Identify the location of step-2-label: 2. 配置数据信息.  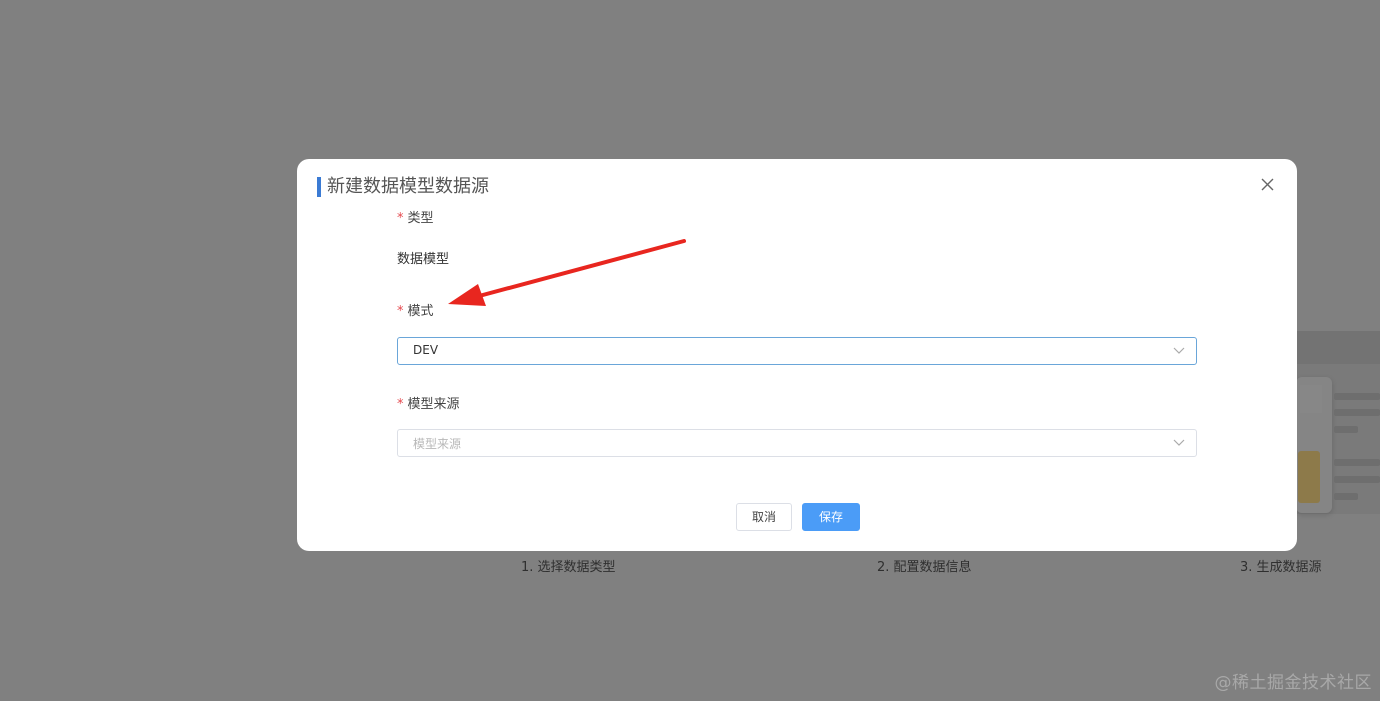
(924, 567).